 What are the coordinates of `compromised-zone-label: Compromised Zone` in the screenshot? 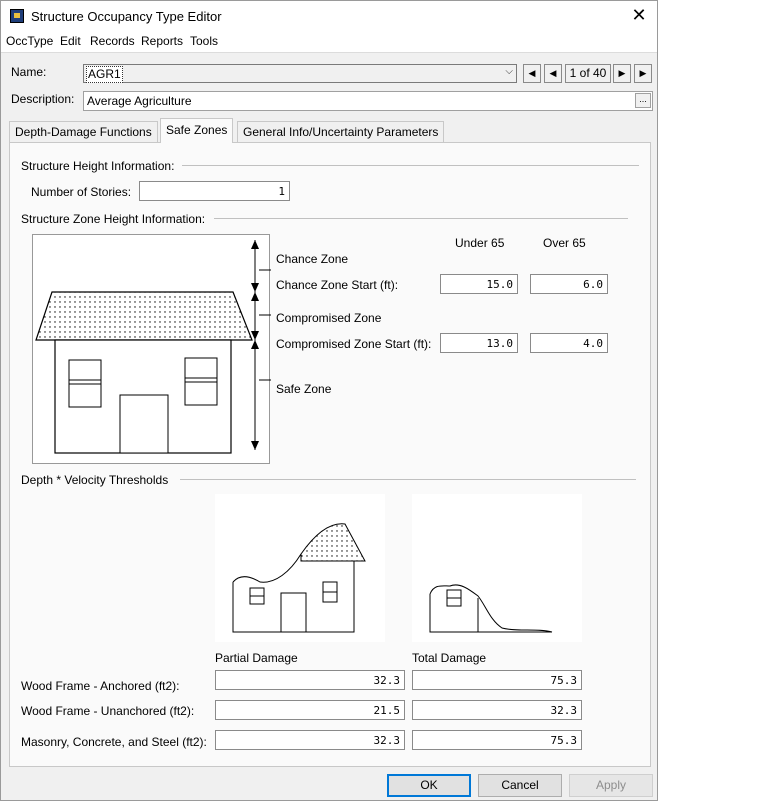 It's located at (329, 318).